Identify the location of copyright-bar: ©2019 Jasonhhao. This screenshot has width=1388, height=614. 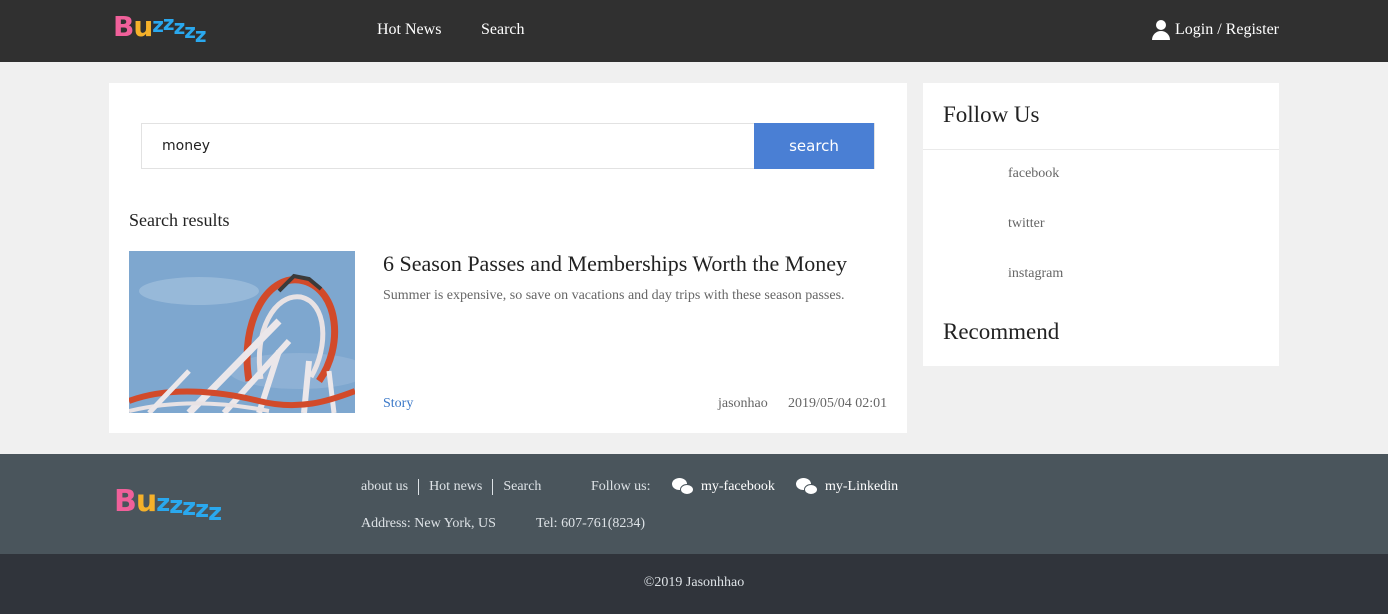
(694, 584).